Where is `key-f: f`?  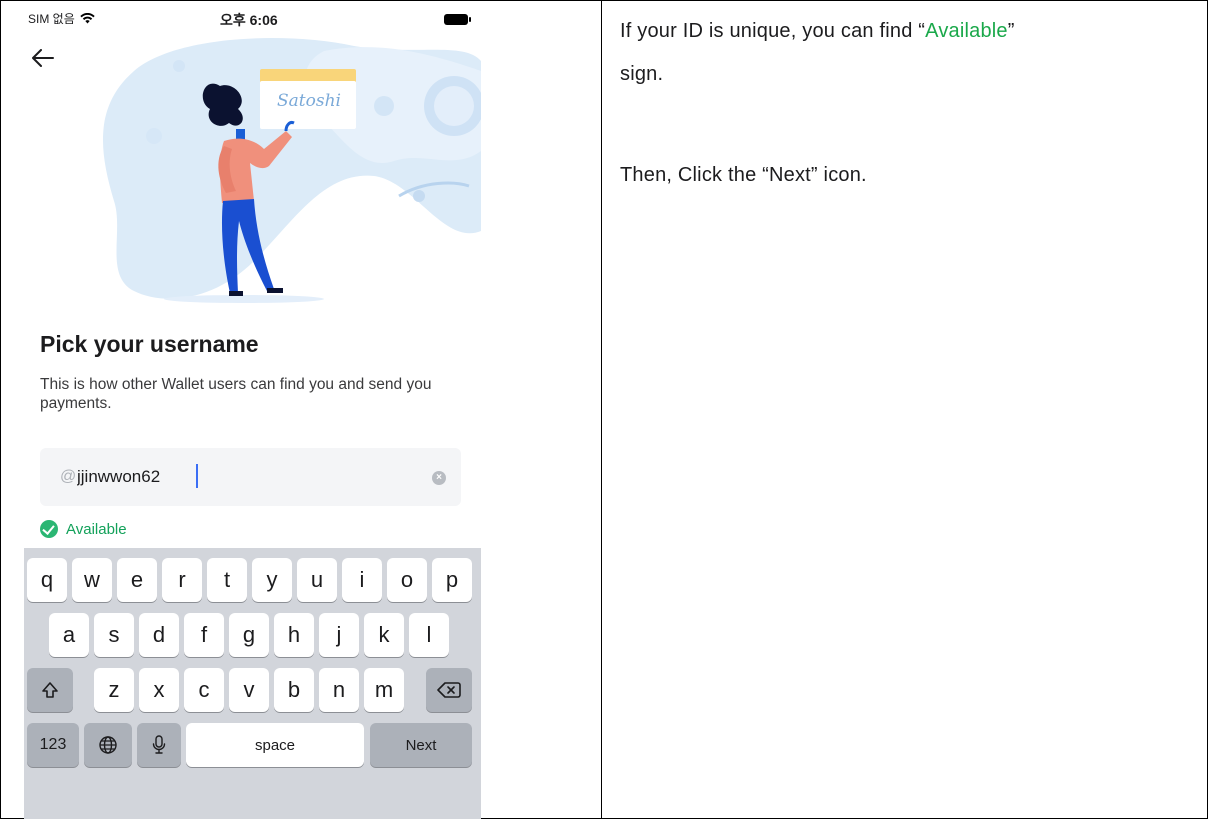
key-f: f is located at coordinates (204, 635).